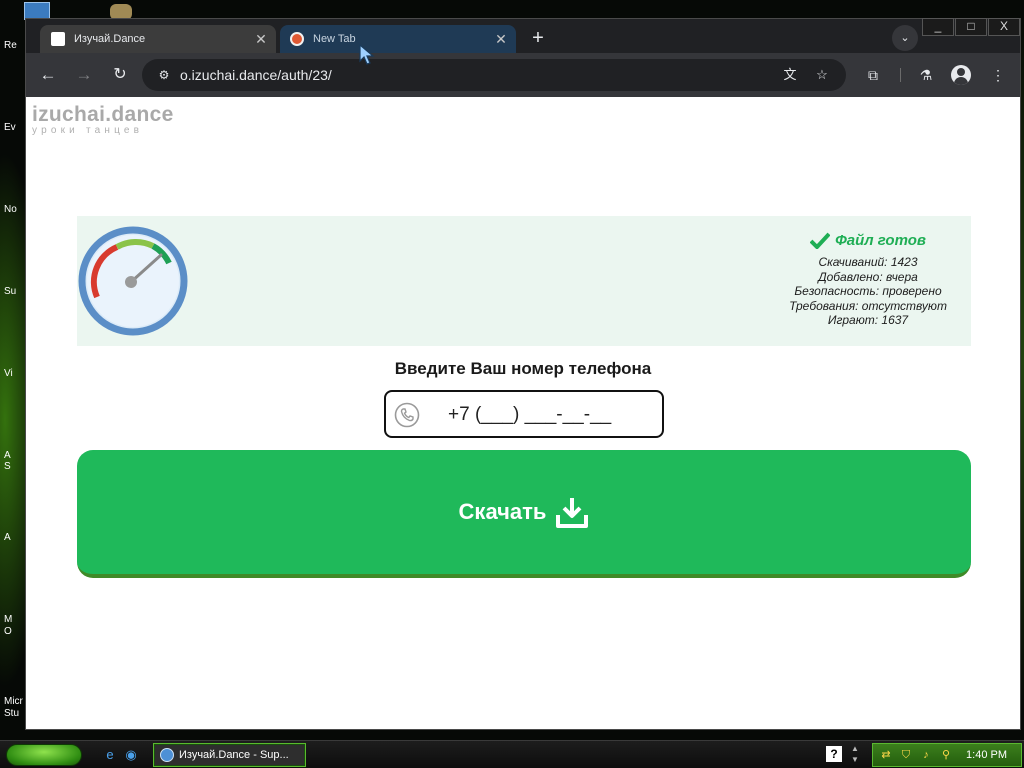 This screenshot has height=768, width=1024. Describe the element at coordinates (820, 240) in the screenshot. I see `checkmark-icon` at that location.